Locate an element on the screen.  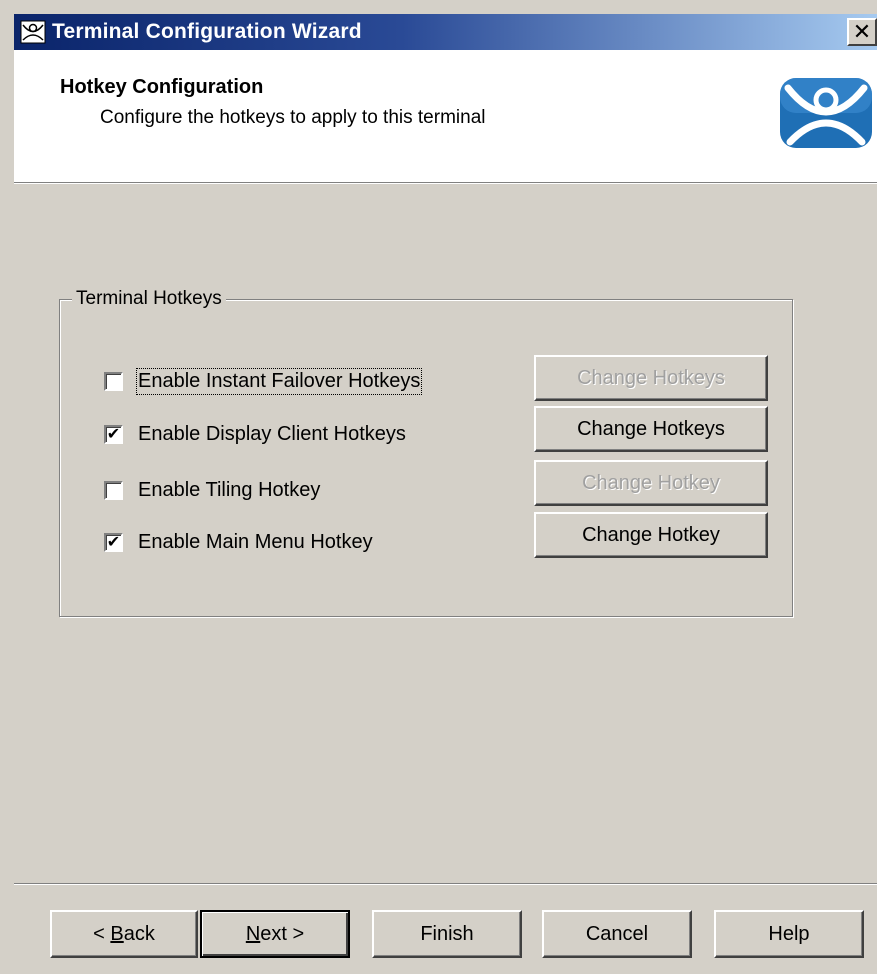
footer-divider is located at coordinates (445, 884).